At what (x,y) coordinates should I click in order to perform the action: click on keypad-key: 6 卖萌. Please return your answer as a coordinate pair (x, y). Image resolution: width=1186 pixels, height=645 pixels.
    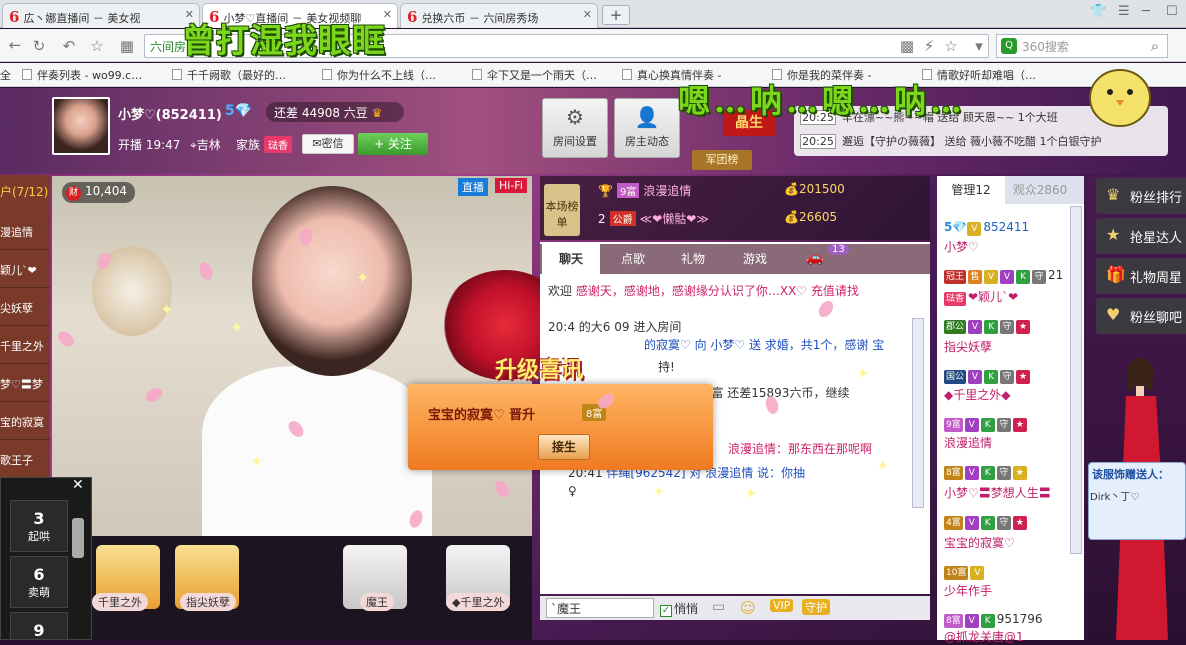
    Looking at the image, I should click on (39, 582).